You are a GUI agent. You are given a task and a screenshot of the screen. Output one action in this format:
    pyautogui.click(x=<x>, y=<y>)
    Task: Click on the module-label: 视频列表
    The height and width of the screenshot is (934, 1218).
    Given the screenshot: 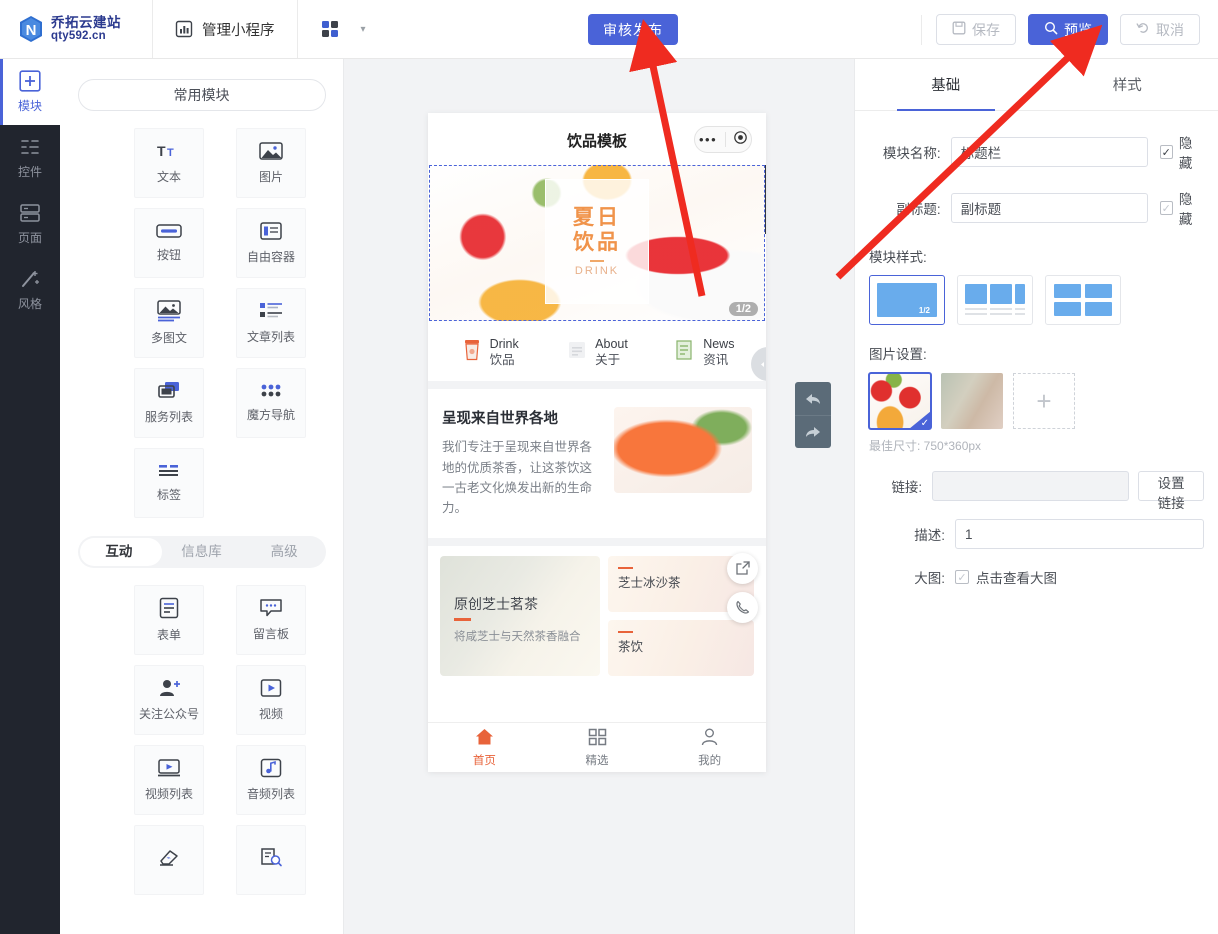 What is the action you would take?
    pyautogui.click(x=168, y=794)
    